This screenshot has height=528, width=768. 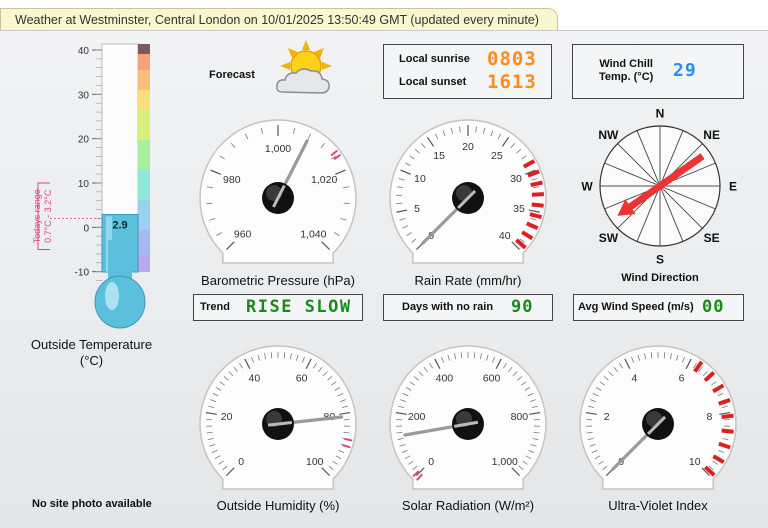 What do you see at coordinates (278, 505) in the screenshot?
I see `humidity-caption: Outside Humidity (%)` at bounding box center [278, 505].